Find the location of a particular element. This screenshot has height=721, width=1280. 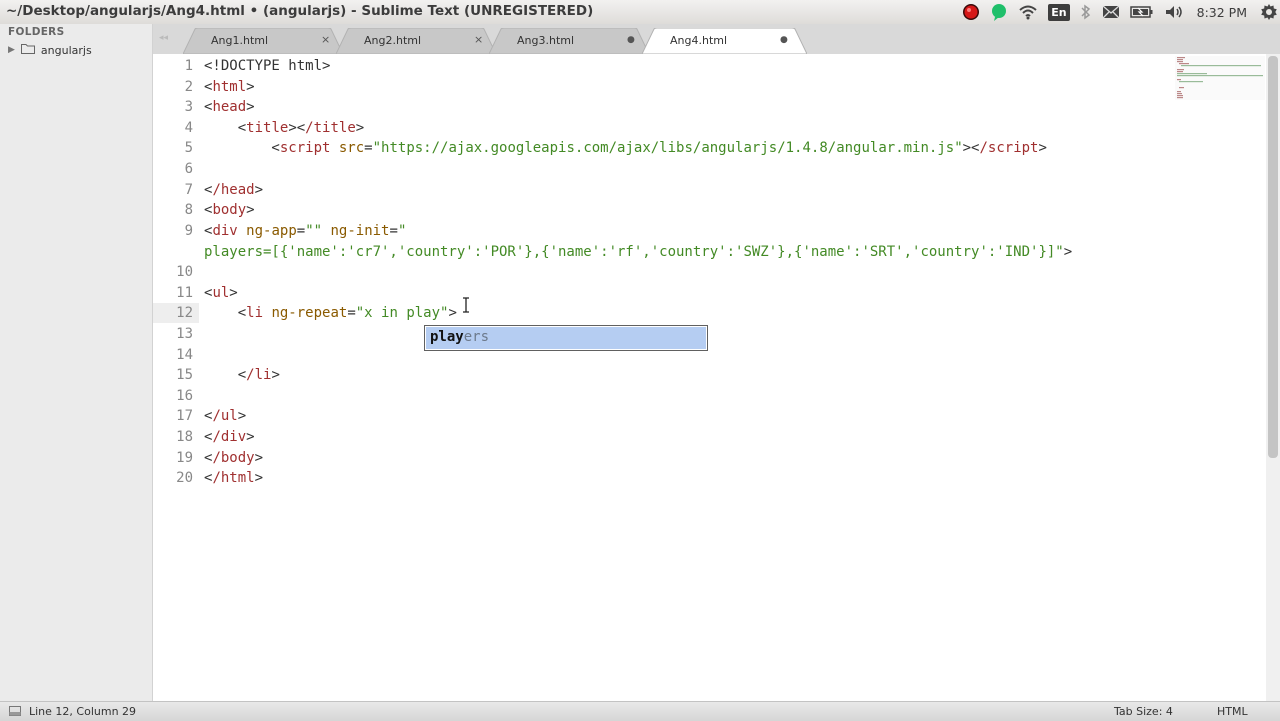

settings-gear-icon is located at coordinates (1269, 12).